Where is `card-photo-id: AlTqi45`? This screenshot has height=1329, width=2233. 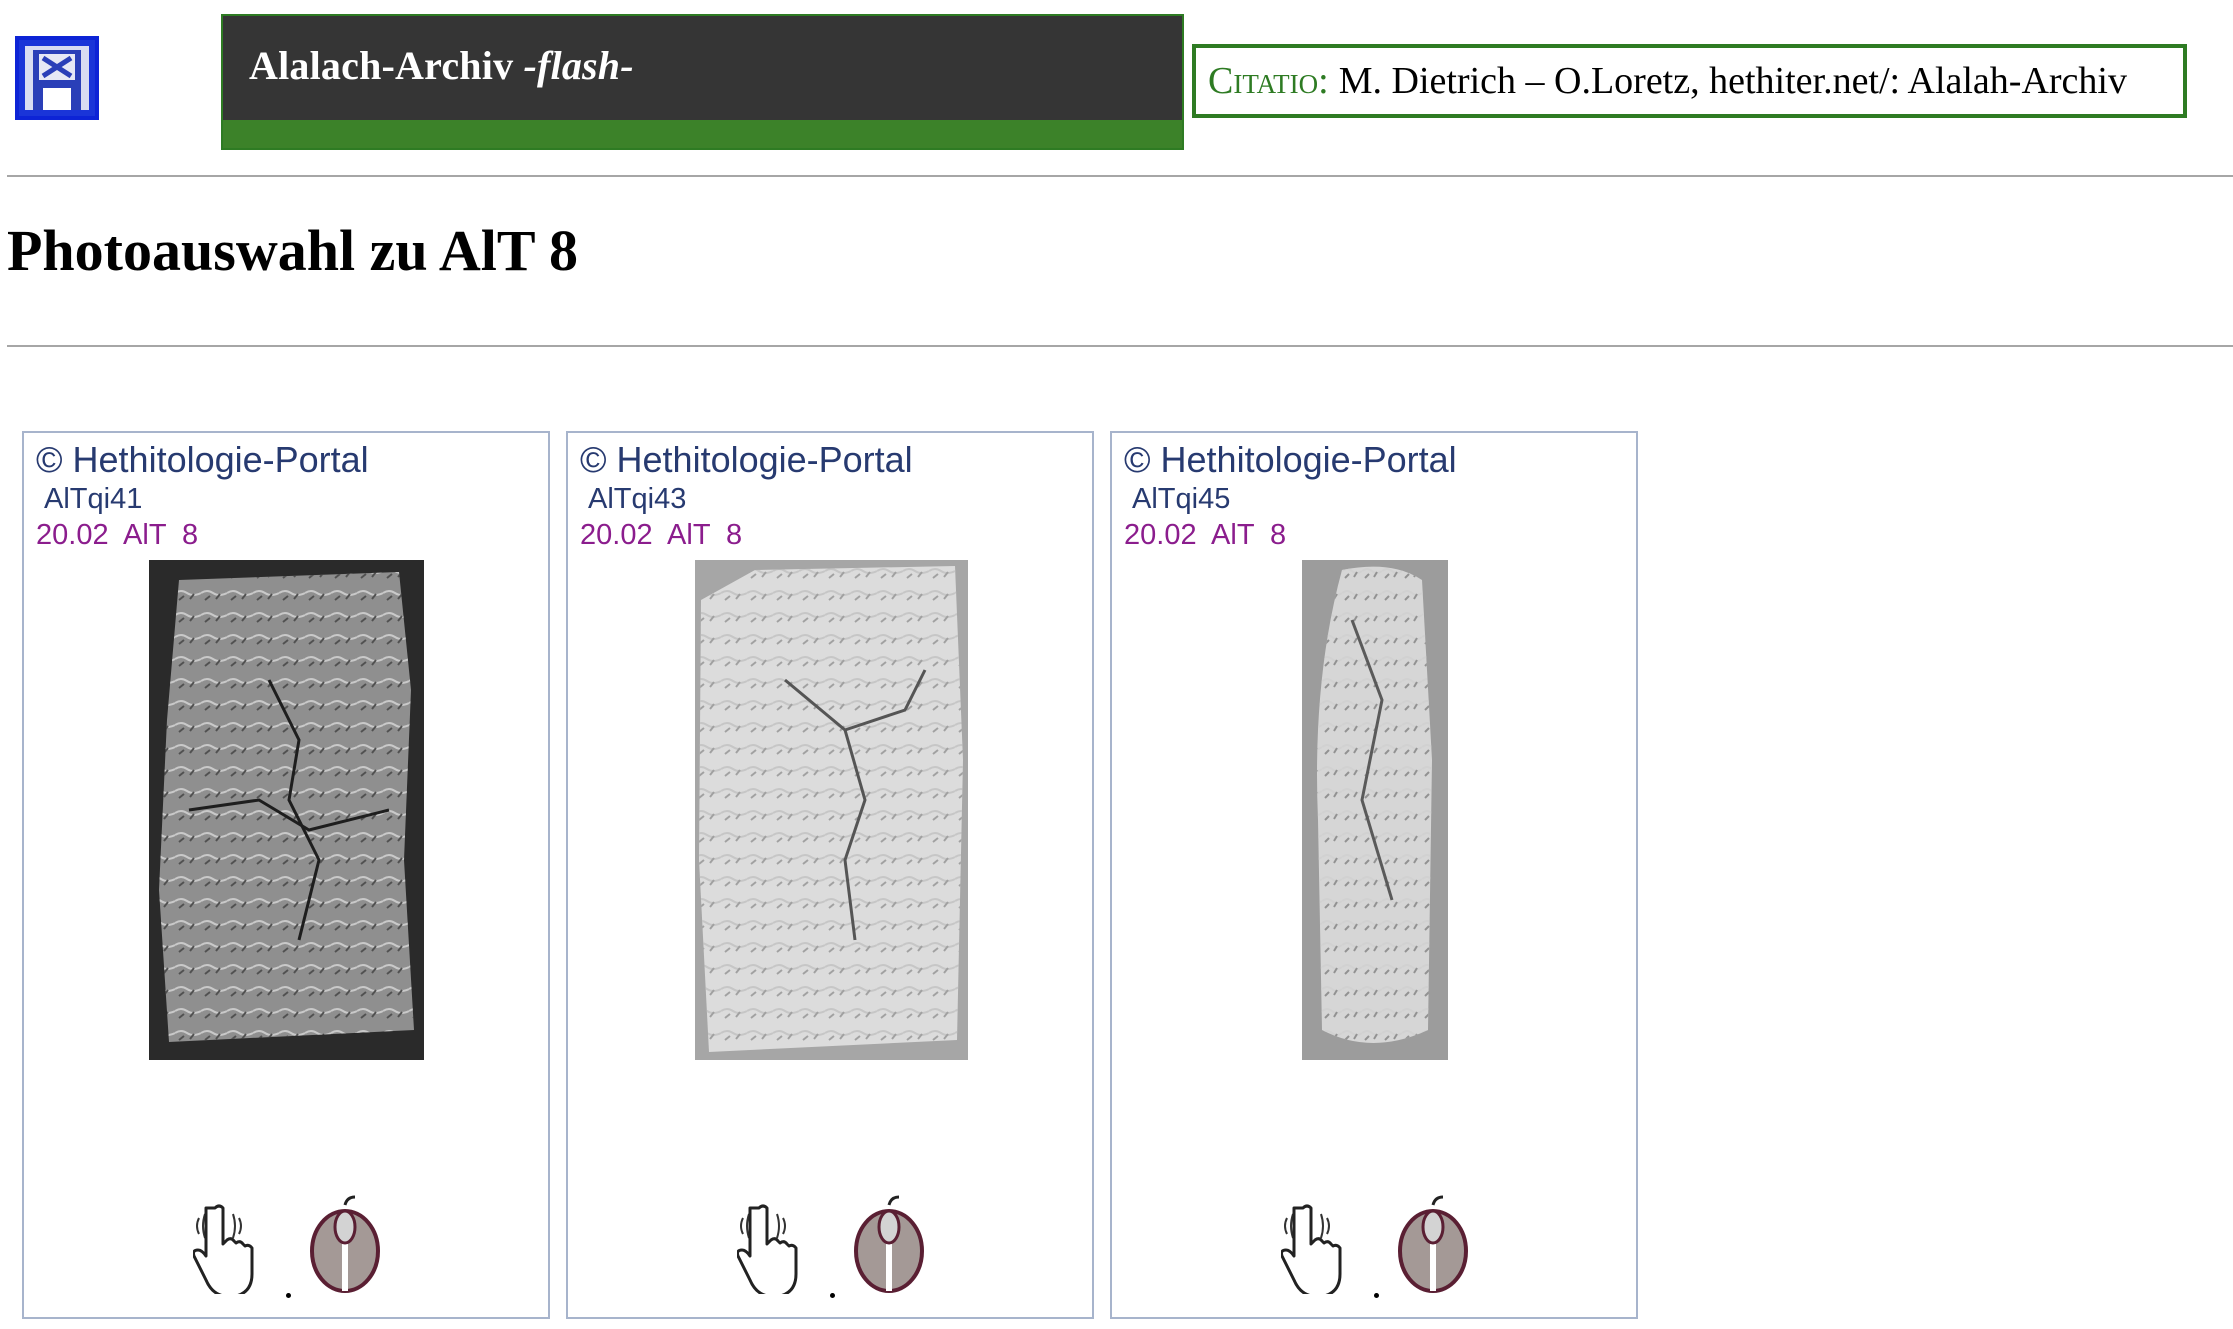
card-photo-id: AlTqi45 is located at coordinates (1181, 499).